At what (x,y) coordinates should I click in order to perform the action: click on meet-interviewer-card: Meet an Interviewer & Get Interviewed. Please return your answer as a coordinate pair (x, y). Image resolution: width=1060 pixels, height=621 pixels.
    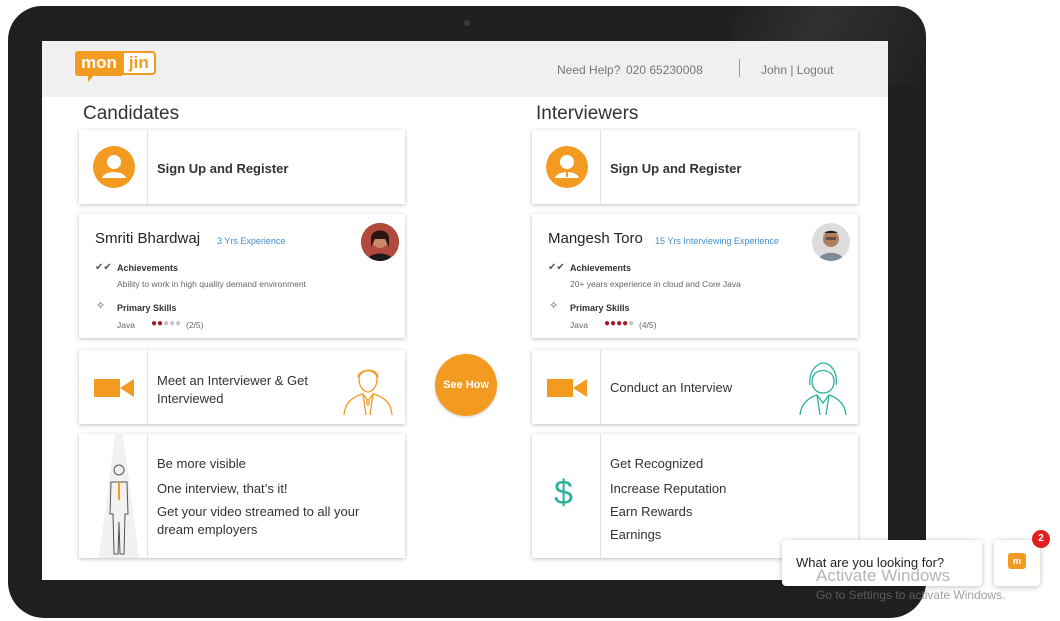
    Looking at the image, I should click on (242, 387).